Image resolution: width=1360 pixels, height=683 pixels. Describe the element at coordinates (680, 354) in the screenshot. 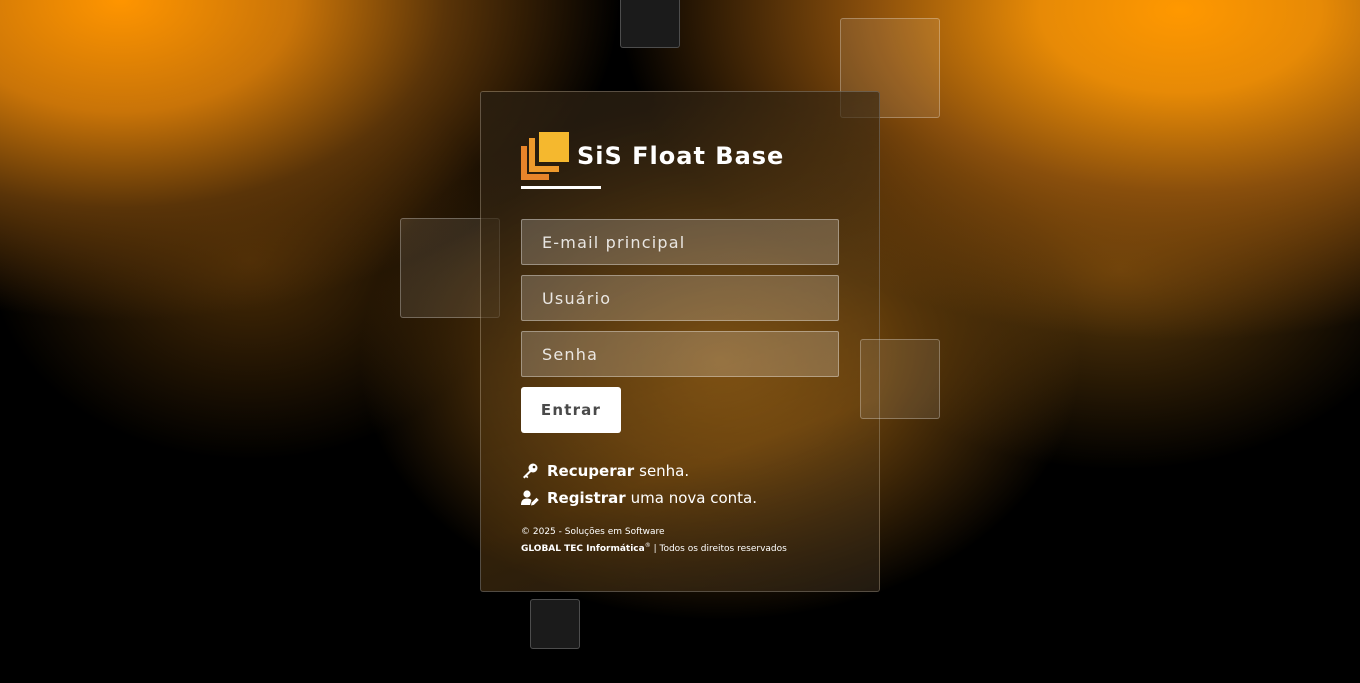

I see `password-field` at that location.